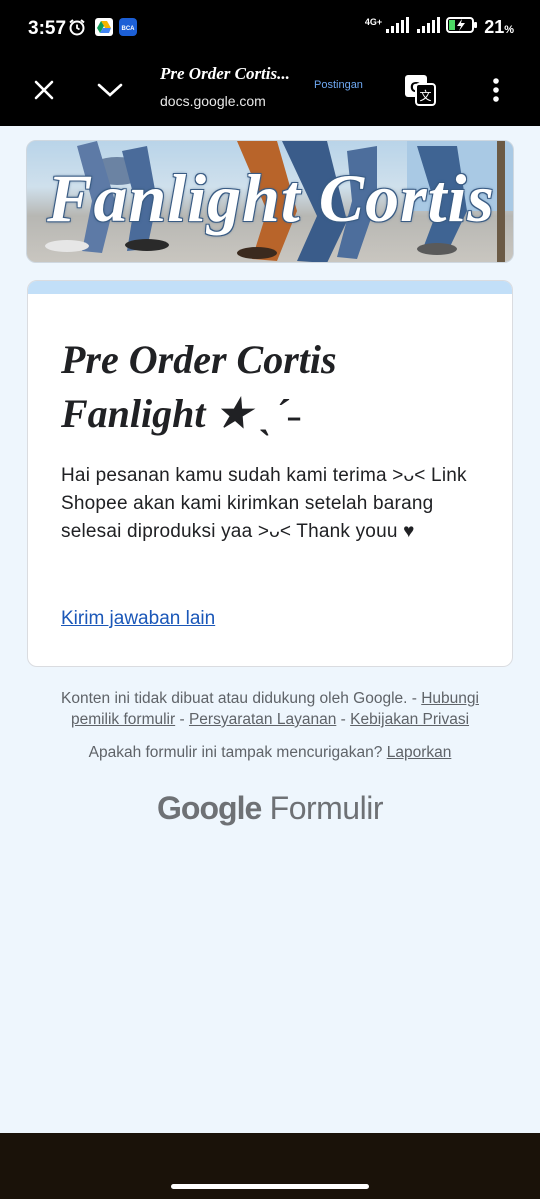 The width and height of the screenshot is (540, 1199). I want to click on battery-level: 21%, so click(499, 27).